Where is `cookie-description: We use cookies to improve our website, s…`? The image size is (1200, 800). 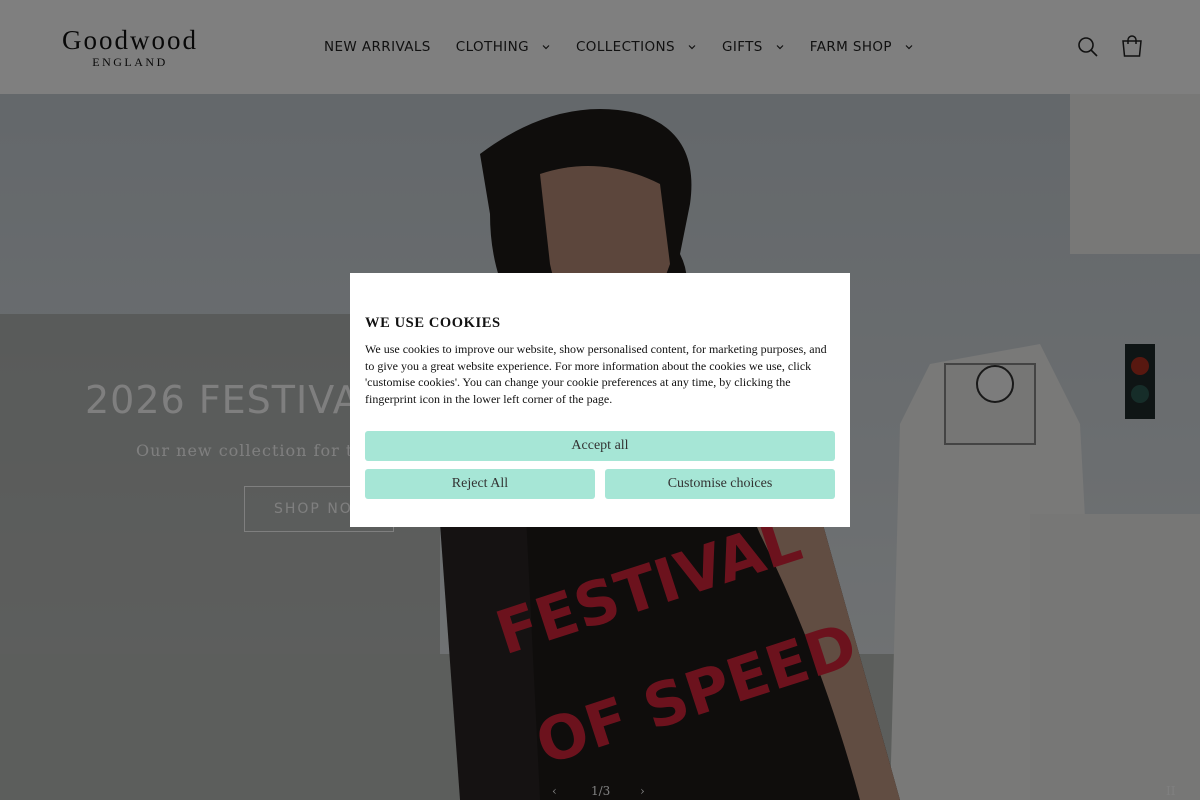 cookie-description: We use cookies to improve our website, s… is located at coordinates (596, 374).